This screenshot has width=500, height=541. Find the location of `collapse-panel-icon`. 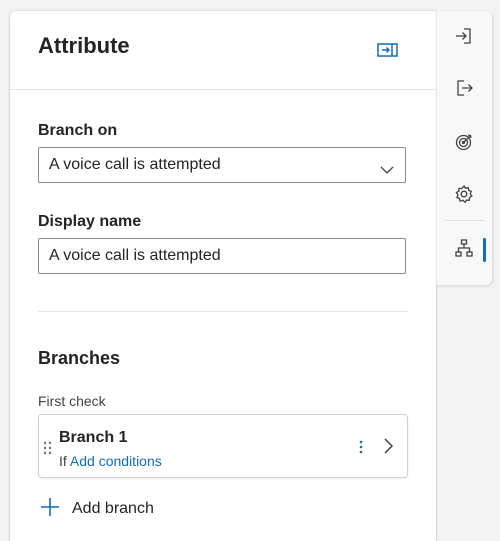

collapse-panel-icon is located at coordinates (388, 50).